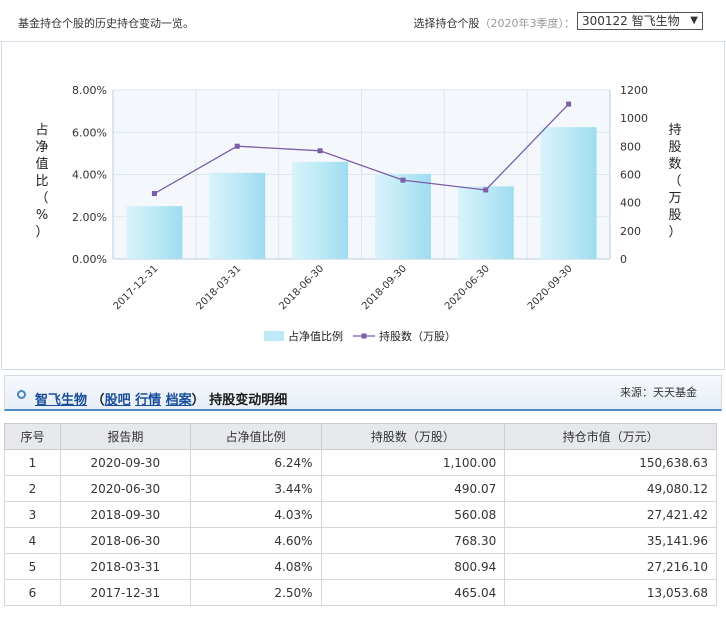  What do you see at coordinates (125, 592) in the screenshot?
I see `cell-date: 2017-12-31` at bounding box center [125, 592].